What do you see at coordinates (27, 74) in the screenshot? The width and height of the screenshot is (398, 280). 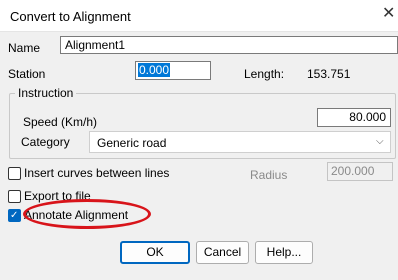 I see `station-label: Station` at bounding box center [27, 74].